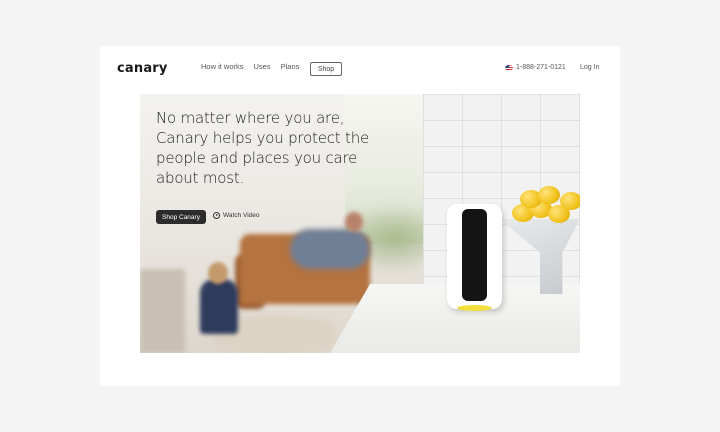 The image size is (720, 432). What do you see at coordinates (250, 66) in the screenshot?
I see `main-nav: How it works Uses Plans` at bounding box center [250, 66].